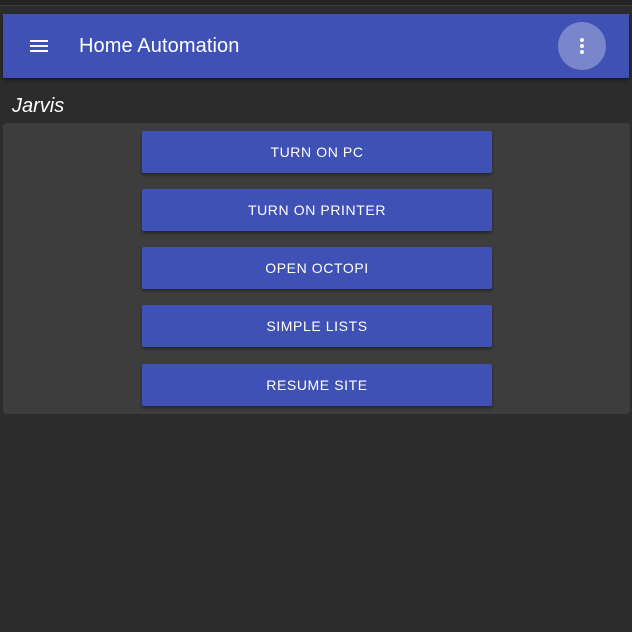 Image resolution: width=632 pixels, height=632 pixels. I want to click on app-title: Home Automation, so click(159, 46).